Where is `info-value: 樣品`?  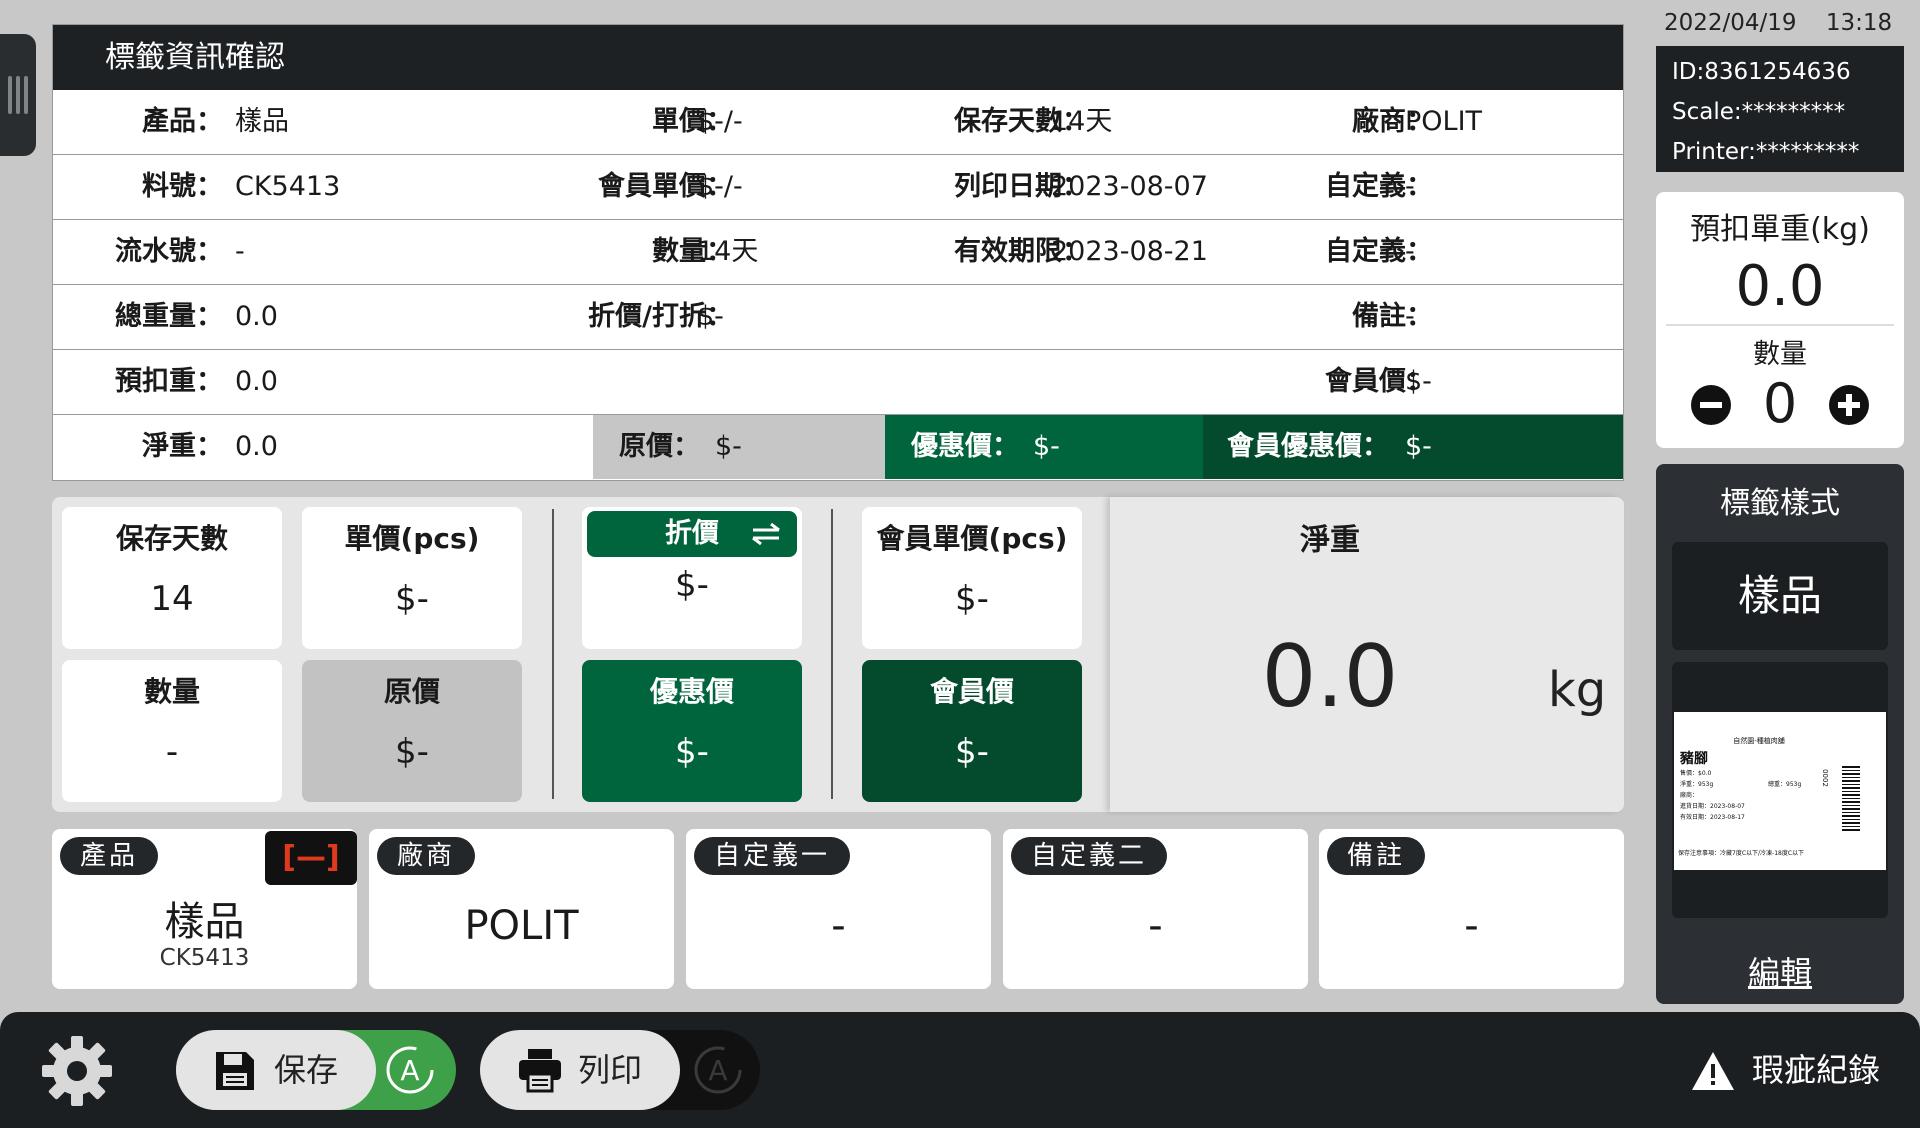
info-value: 樣品 is located at coordinates (262, 121).